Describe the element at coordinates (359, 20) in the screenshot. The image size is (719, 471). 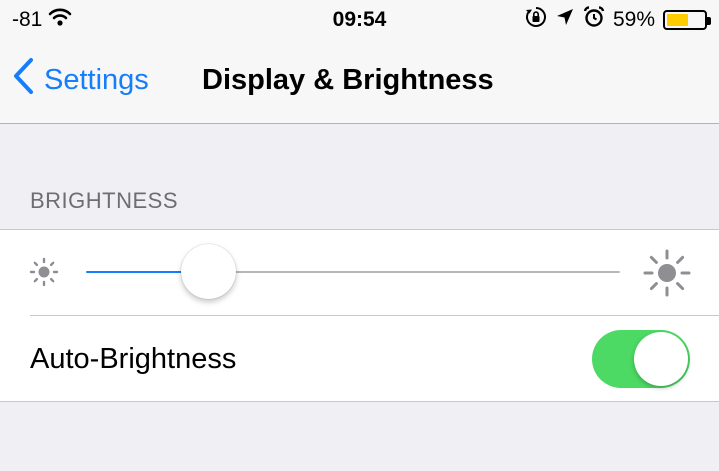
I see `status-bar: -81 09:54 59%` at that location.